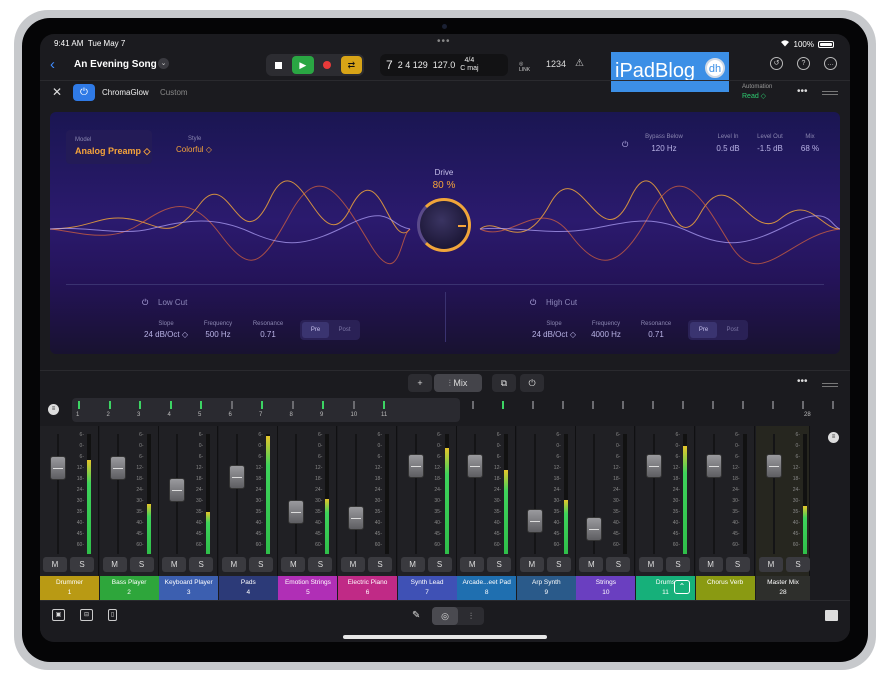 The height and width of the screenshot is (679, 890). I want to click on low-cut-frequency-value: 500 Hz, so click(218, 334).